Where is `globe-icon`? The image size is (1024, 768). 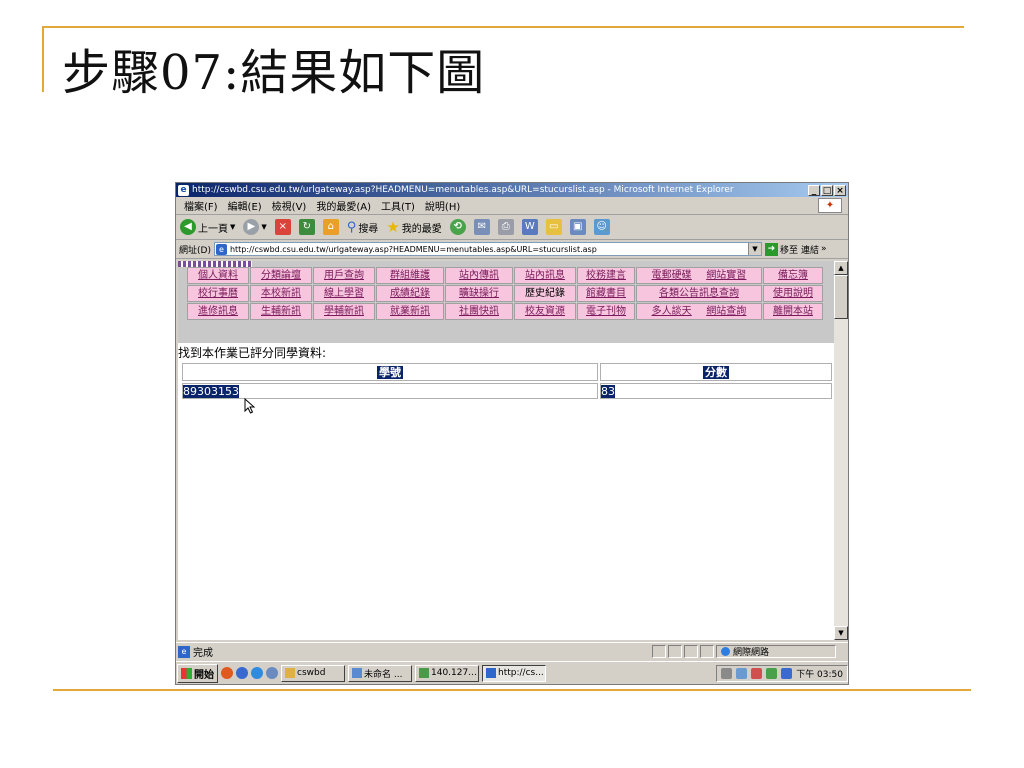 globe-icon is located at coordinates (725, 651).